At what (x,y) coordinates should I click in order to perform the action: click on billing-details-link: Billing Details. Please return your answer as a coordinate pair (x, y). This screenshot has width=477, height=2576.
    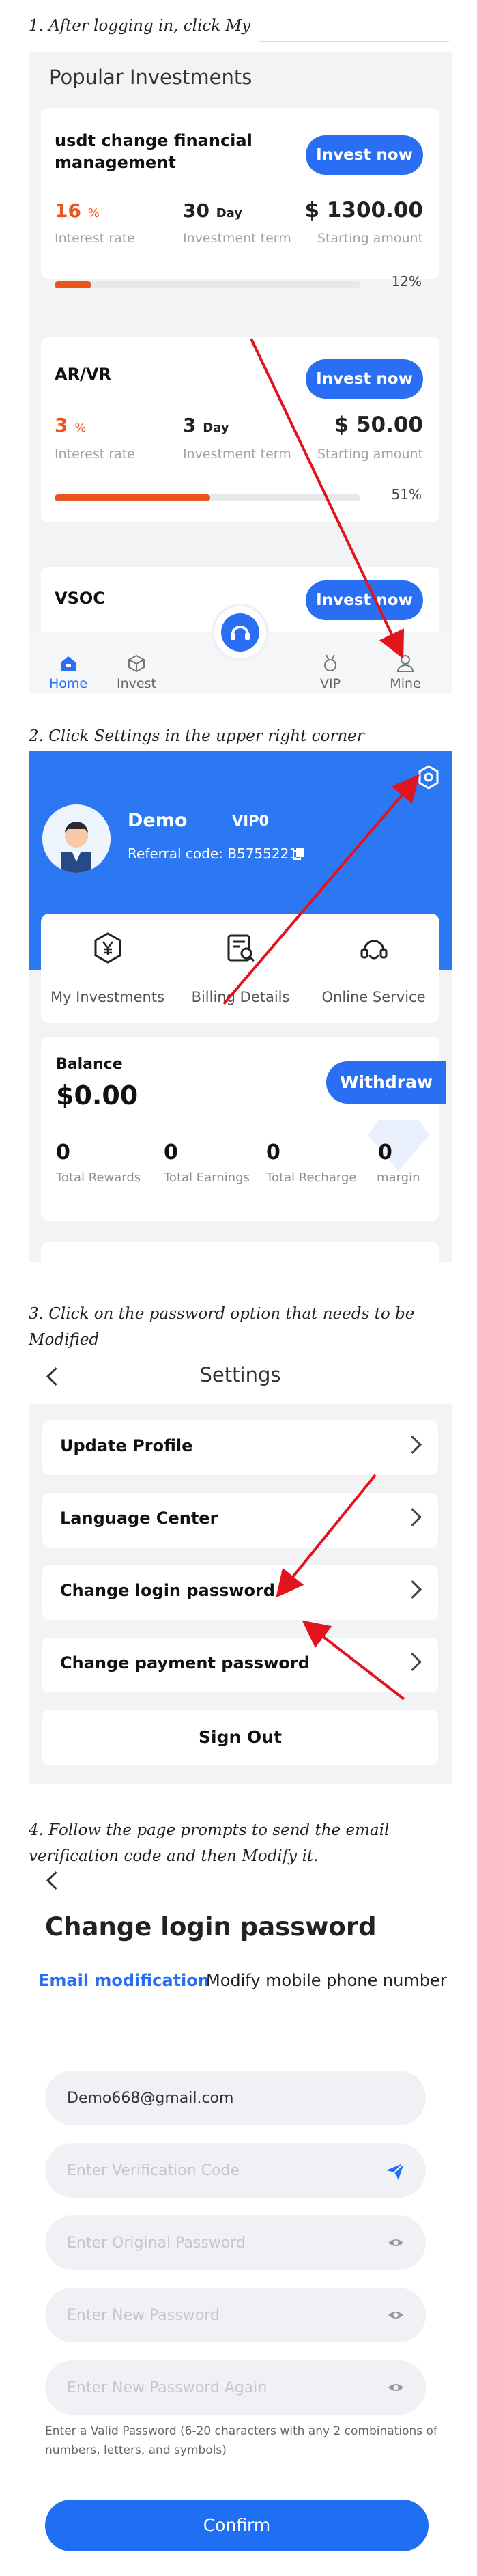
    Looking at the image, I should click on (240, 966).